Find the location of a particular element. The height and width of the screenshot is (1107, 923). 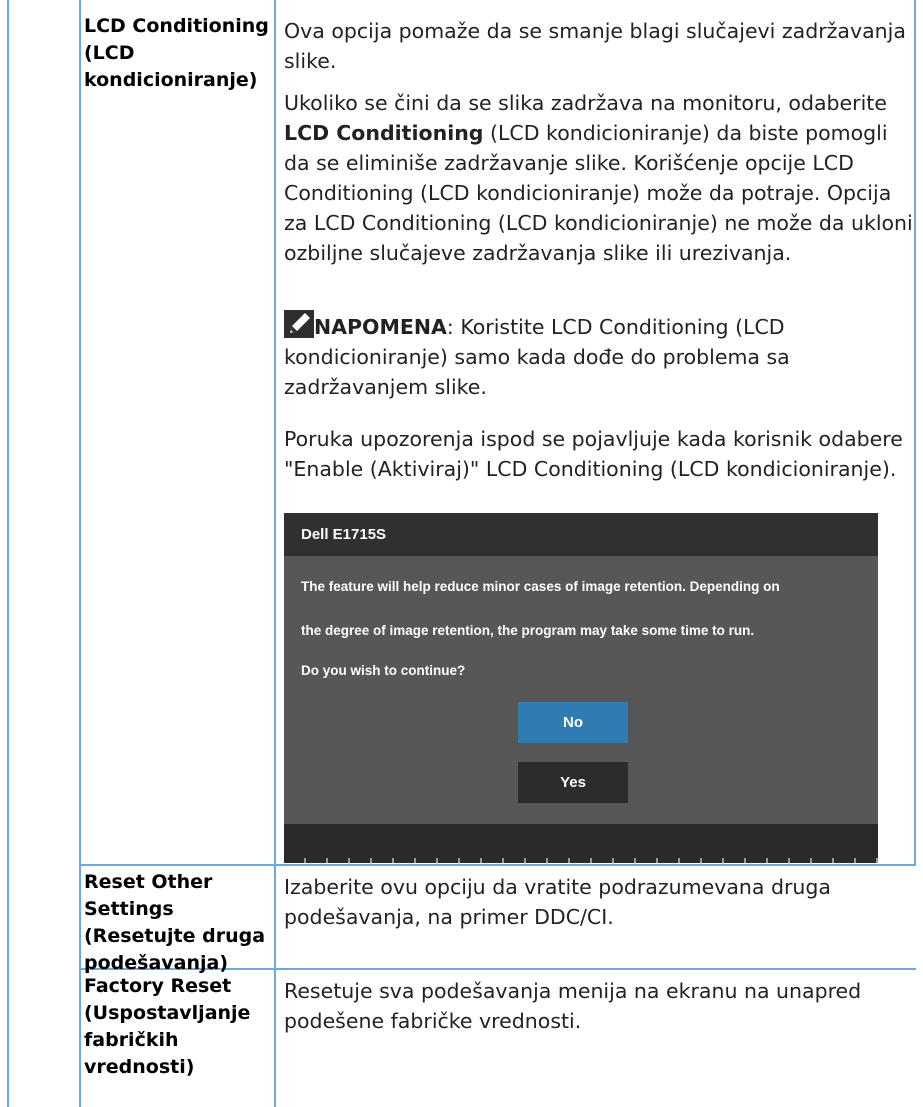

setting-label-lcd-conditioning: LCD Conditioning (LCD kondicioniranje) is located at coordinates (176, 53).